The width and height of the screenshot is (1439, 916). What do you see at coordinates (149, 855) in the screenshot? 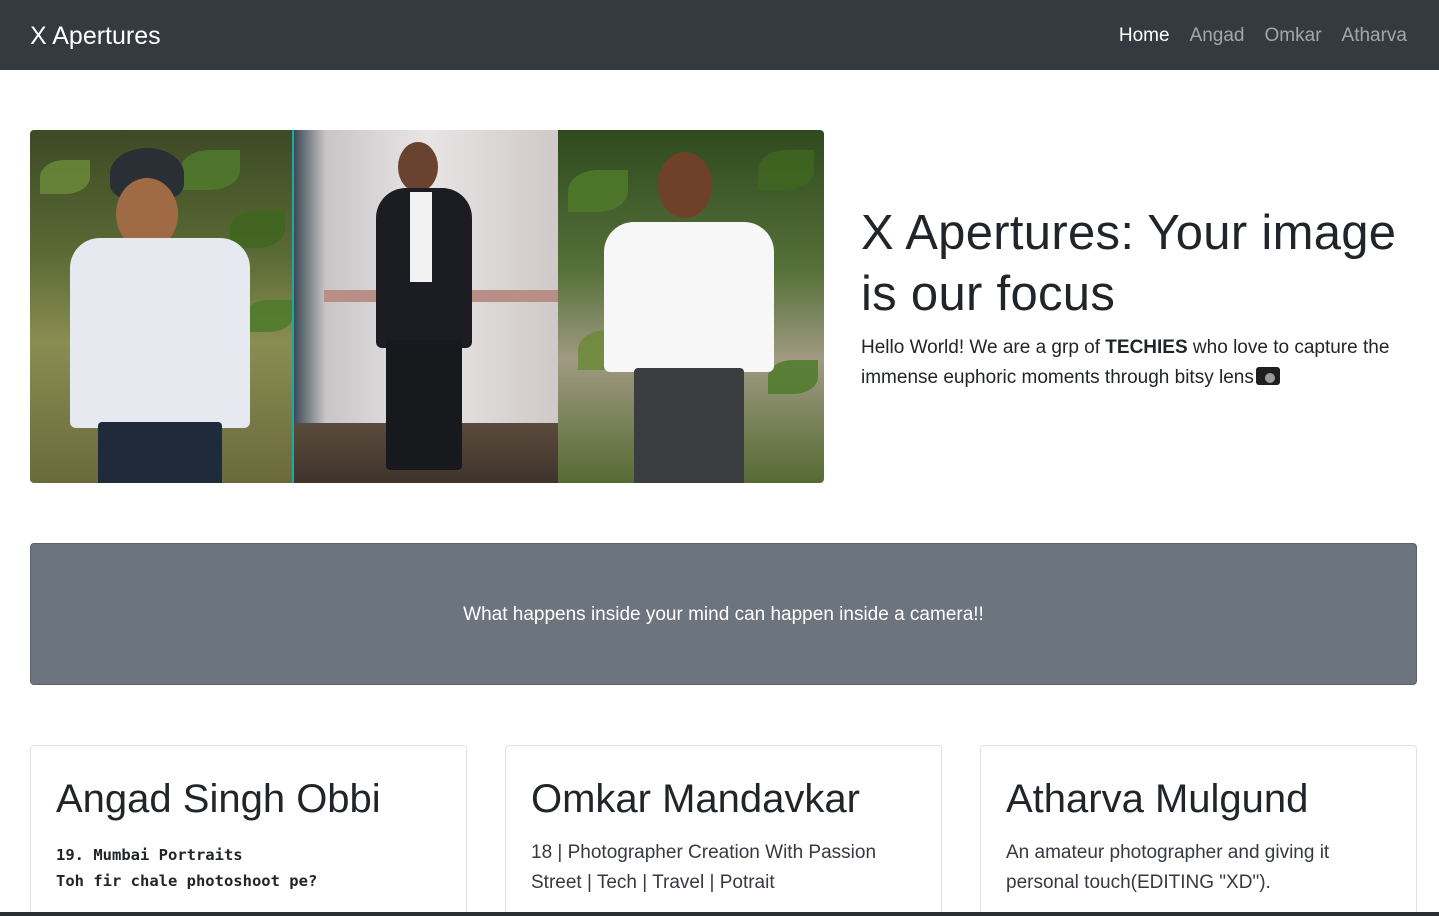
I see `card-line: 19. Mumbai Portraits` at bounding box center [149, 855].